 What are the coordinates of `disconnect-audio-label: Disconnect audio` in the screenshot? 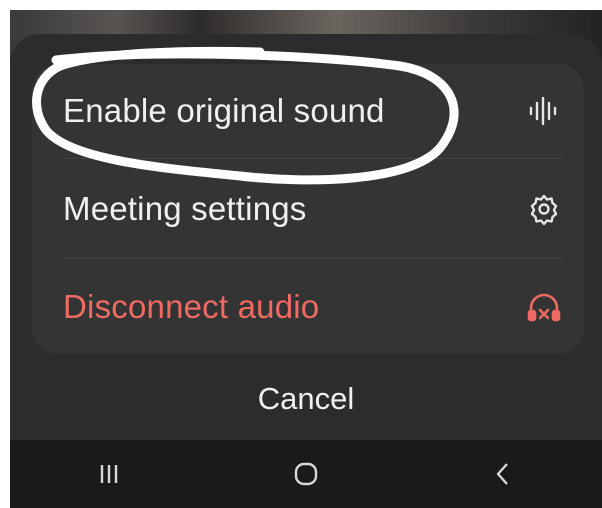 It's located at (191, 306).